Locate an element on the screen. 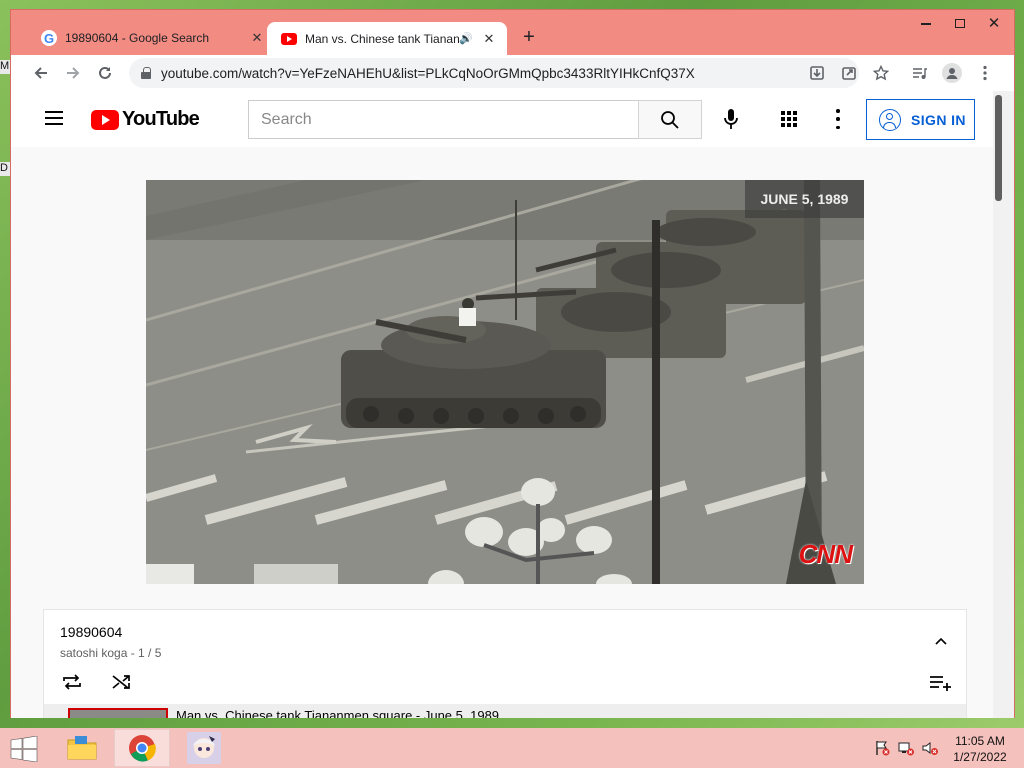 The width and height of the screenshot is (1024, 768). reload-icon is located at coordinates (105, 72).